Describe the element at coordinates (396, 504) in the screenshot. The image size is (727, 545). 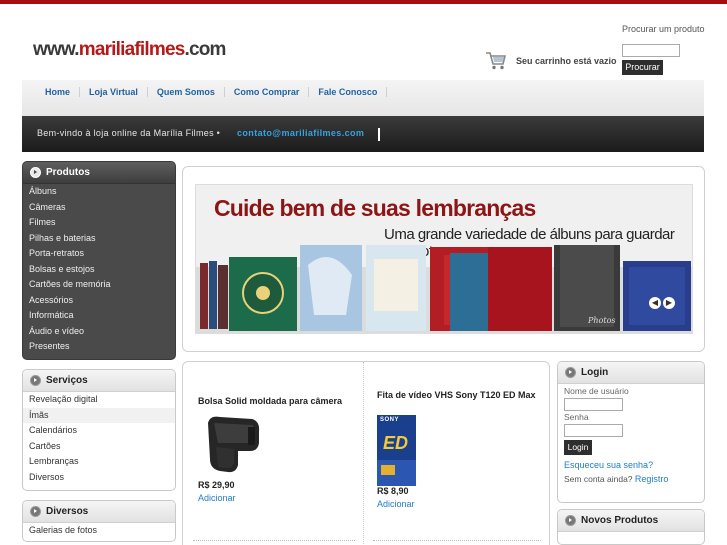
I see `add-to-cart-fita-vhs: Adicionar` at that location.